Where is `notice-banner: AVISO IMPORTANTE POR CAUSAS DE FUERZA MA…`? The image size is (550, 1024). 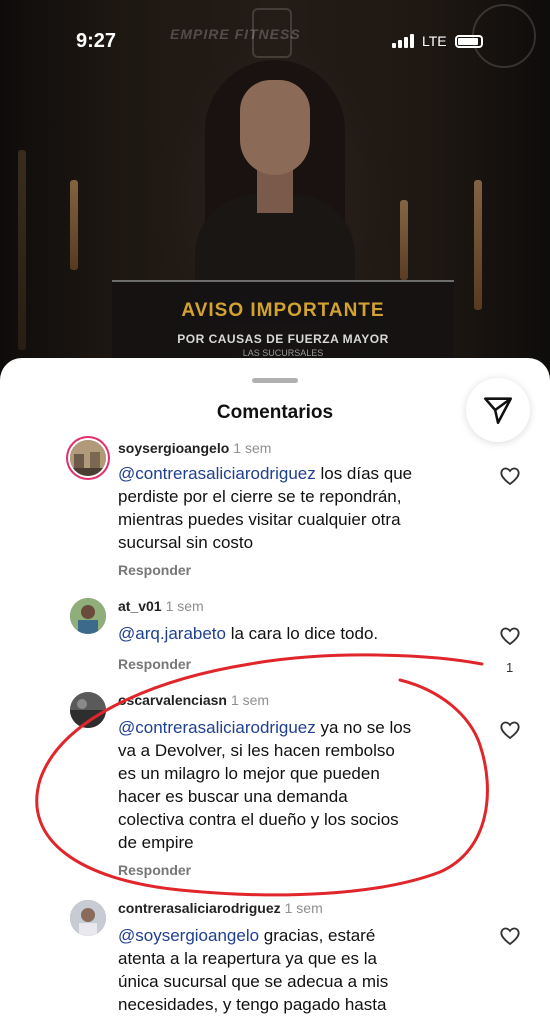
notice-banner: AVISO IMPORTANTE POR CAUSAS DE FUERZA MA… is located at coordinates (283, 320).